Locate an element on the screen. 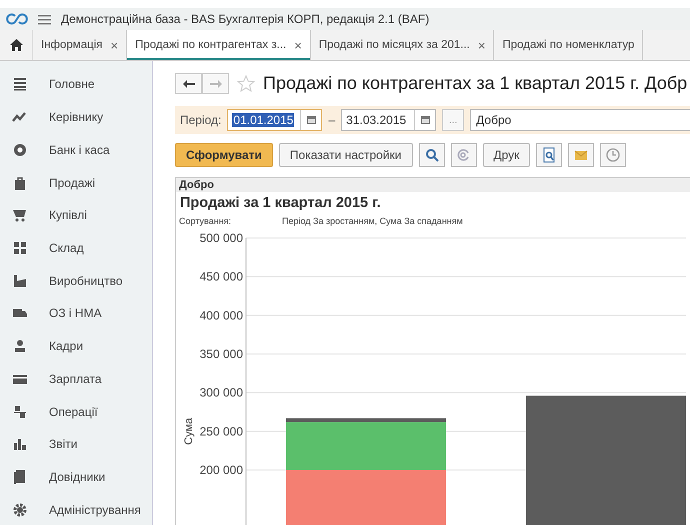  sidebar-item: Склад is located at coordinates (66, 247).